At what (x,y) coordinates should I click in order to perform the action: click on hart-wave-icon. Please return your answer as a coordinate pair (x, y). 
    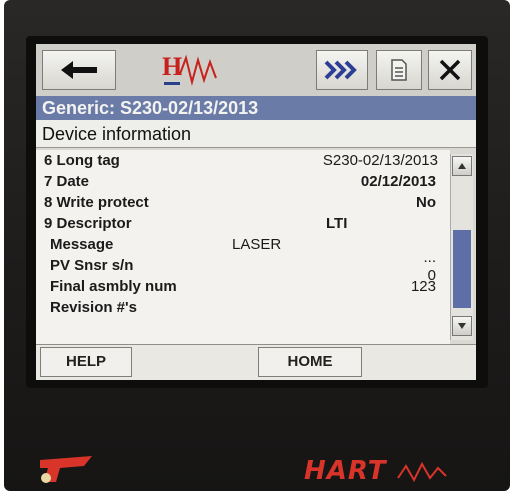
    Looking at the image, I should click on (422, 472).